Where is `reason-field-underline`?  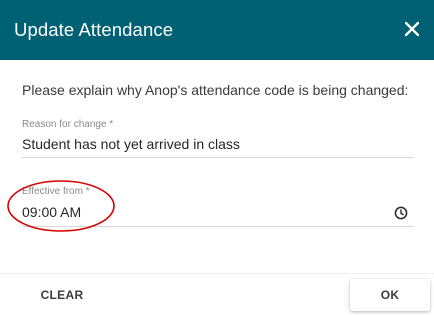 reason-field-underline is located at coordinates (218, 157).